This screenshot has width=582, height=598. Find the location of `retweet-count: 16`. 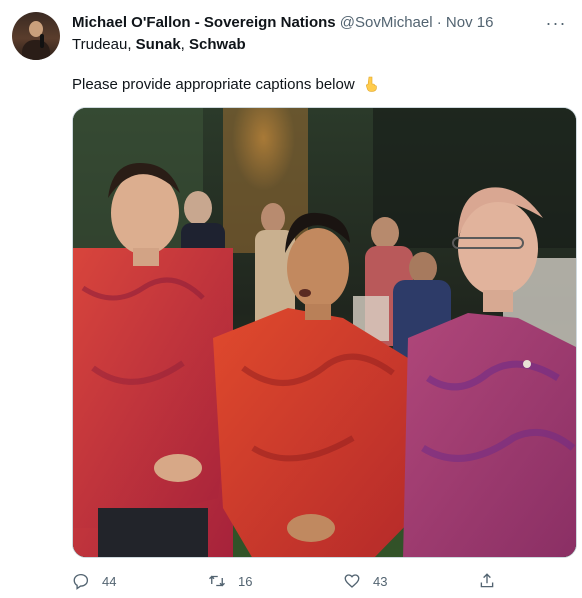

retweet-count: 16 is located at coordinates (245, 581).